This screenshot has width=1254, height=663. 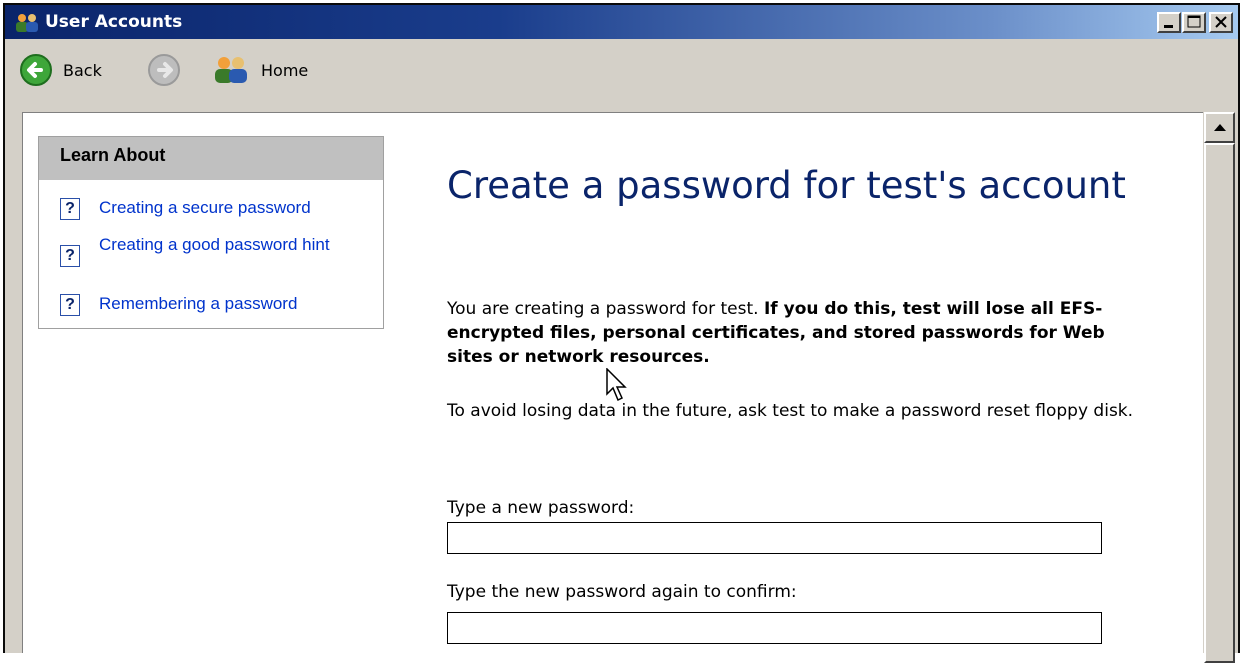 What do you see at coordinates (234, 245) in the screenshot?
I see `sidebar-item-label: Creating a good password hint` at bounding box center [234, 245].